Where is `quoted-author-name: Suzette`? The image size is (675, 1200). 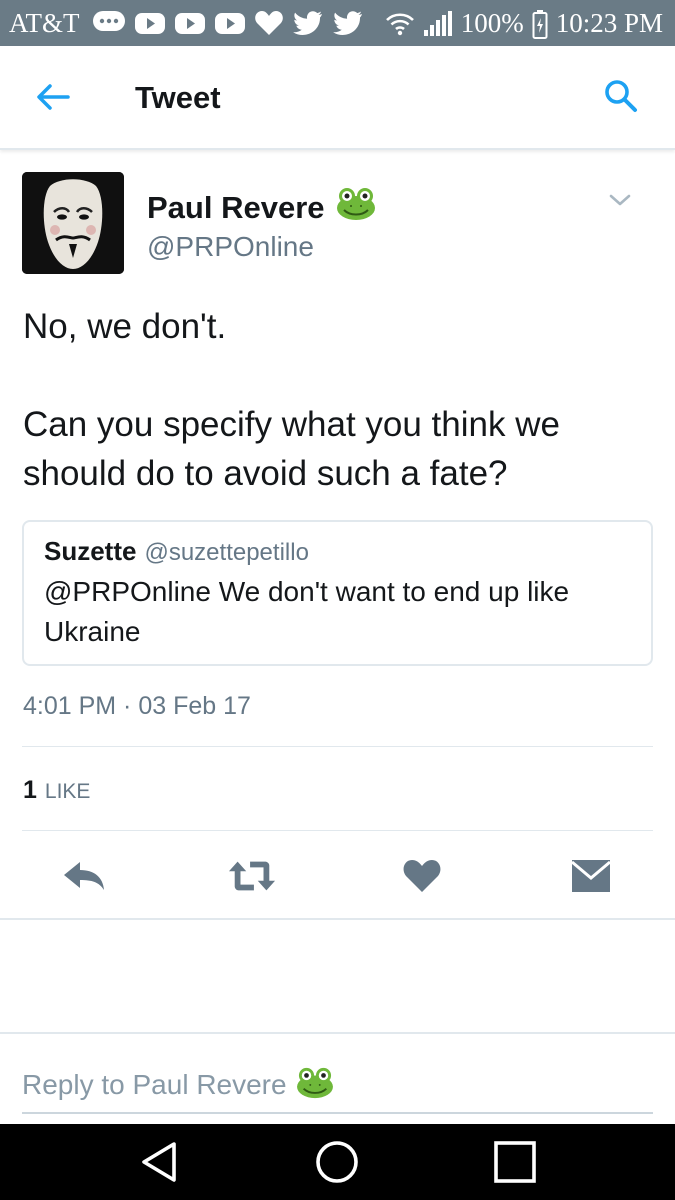
quoted-author-name: Suzette is located at coordinates (90, 551).